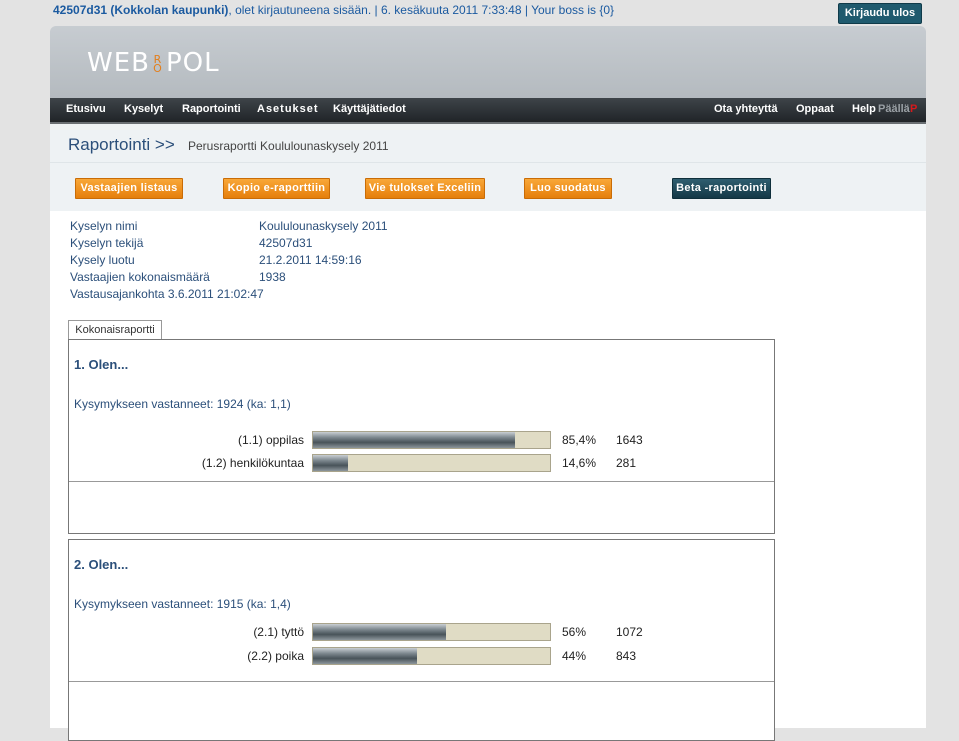  I want to click on option-percent: 85,4%, so click(579, 440).